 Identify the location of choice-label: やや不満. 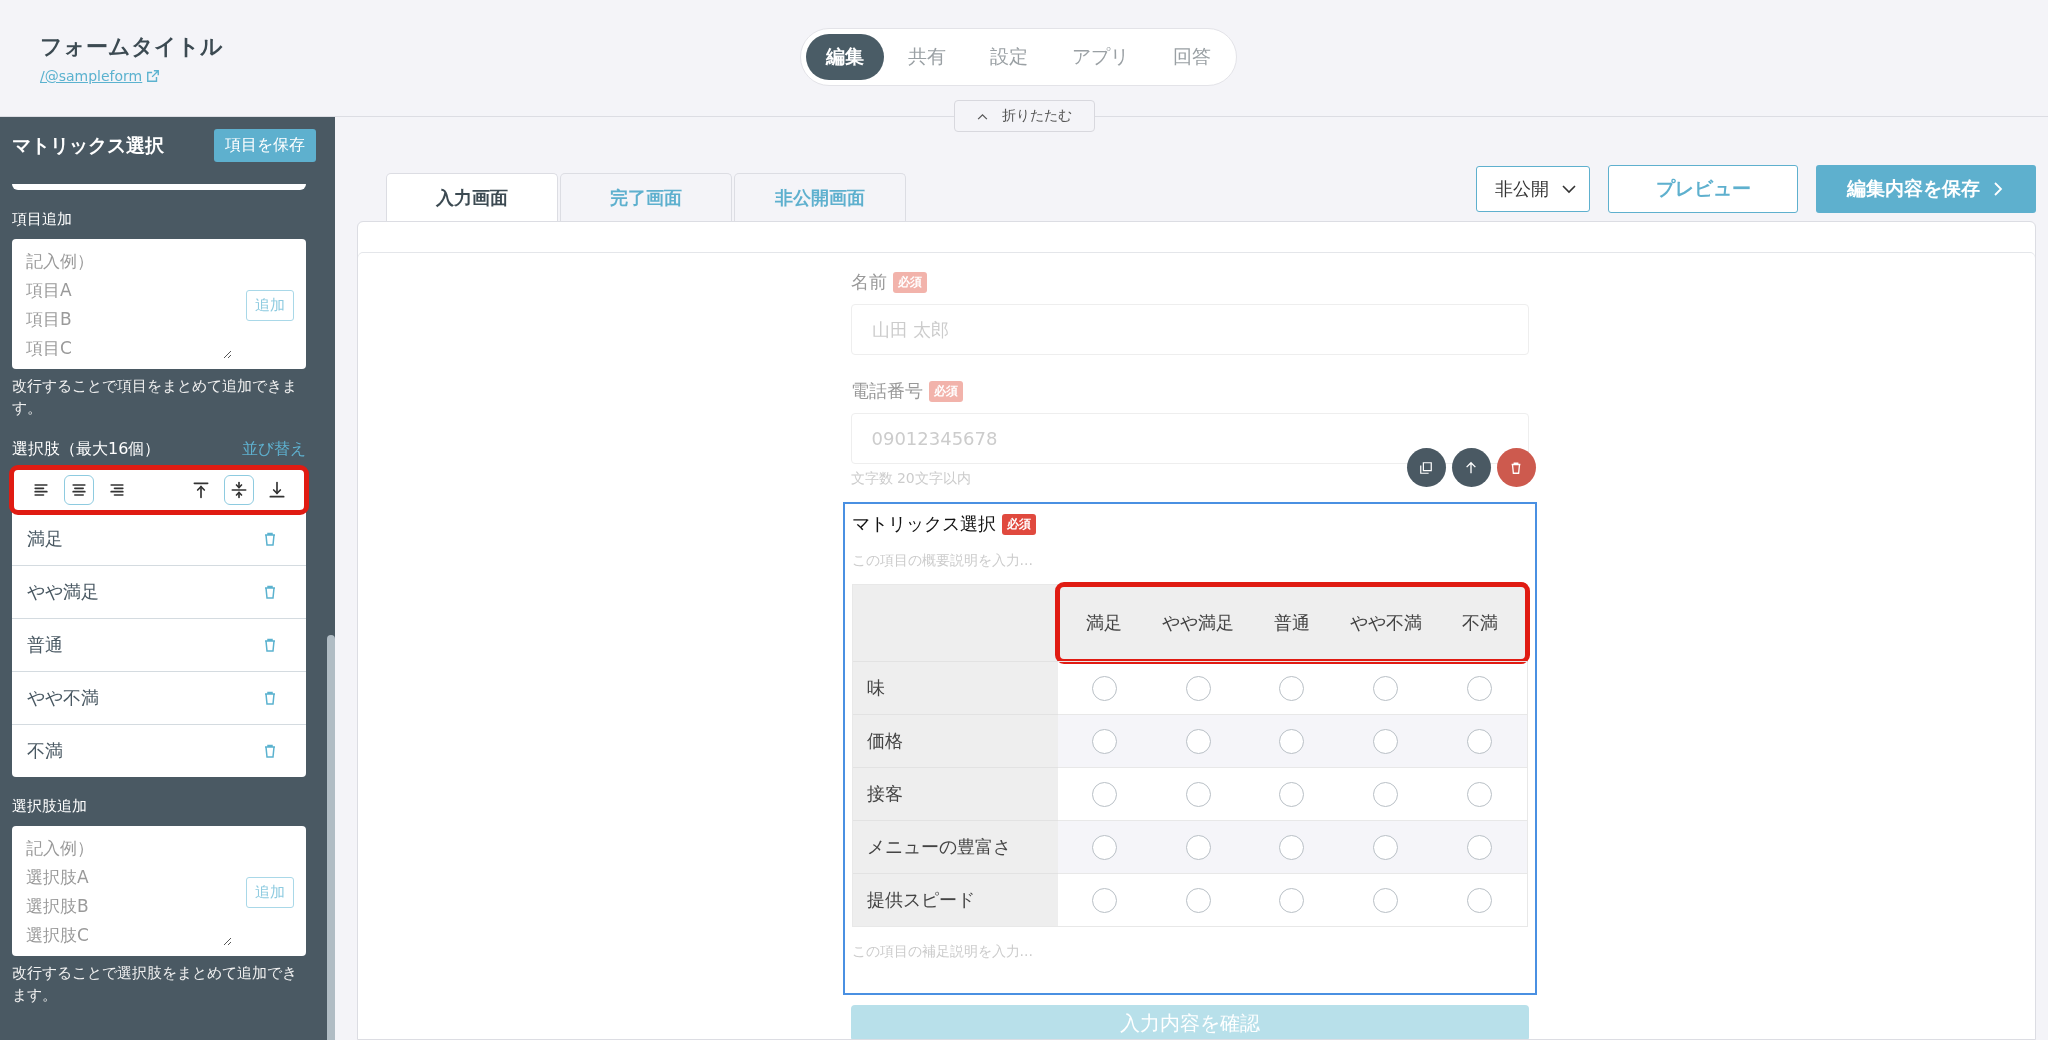
(63, 698).